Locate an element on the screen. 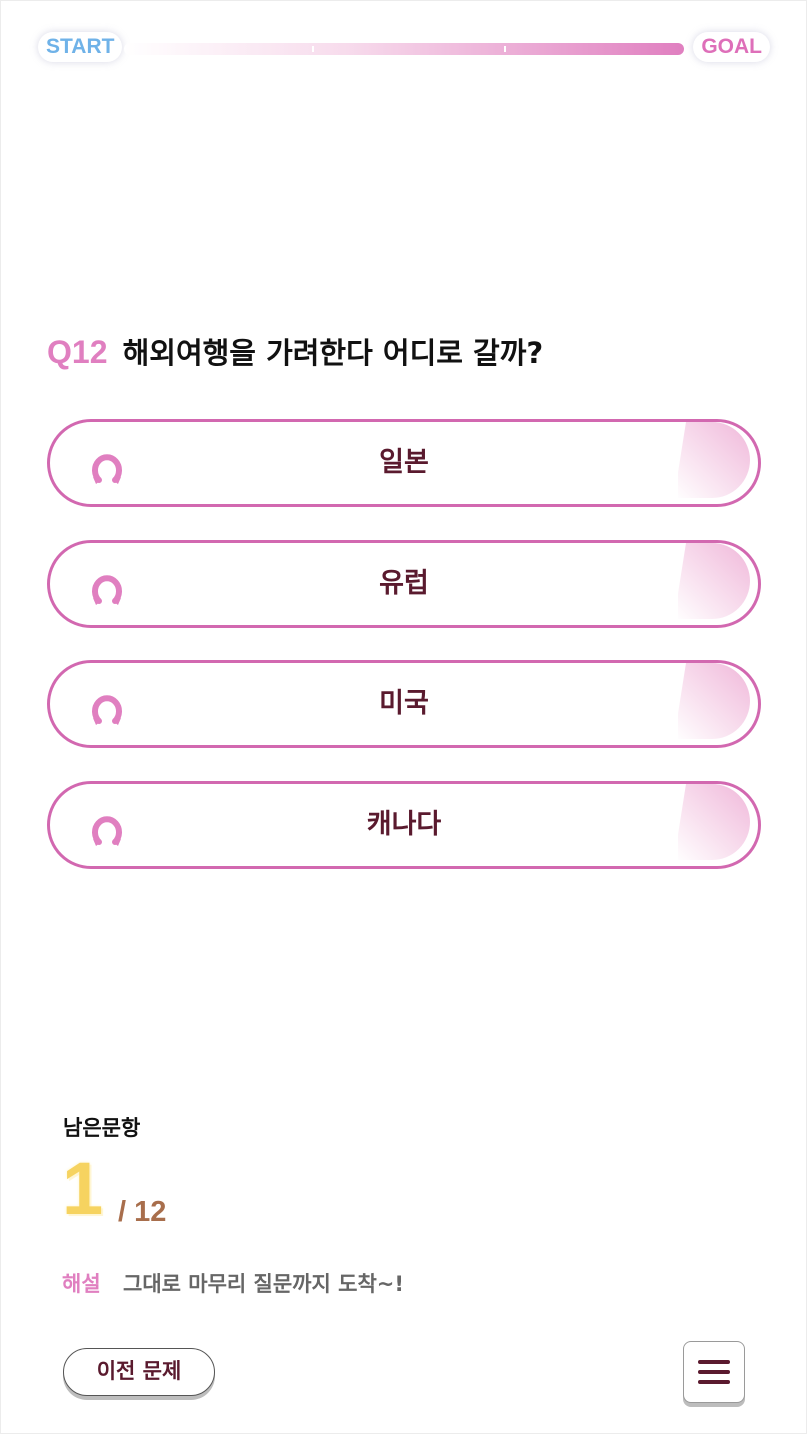  progress-bar: START GOAL is located at coordinates (404, 48).